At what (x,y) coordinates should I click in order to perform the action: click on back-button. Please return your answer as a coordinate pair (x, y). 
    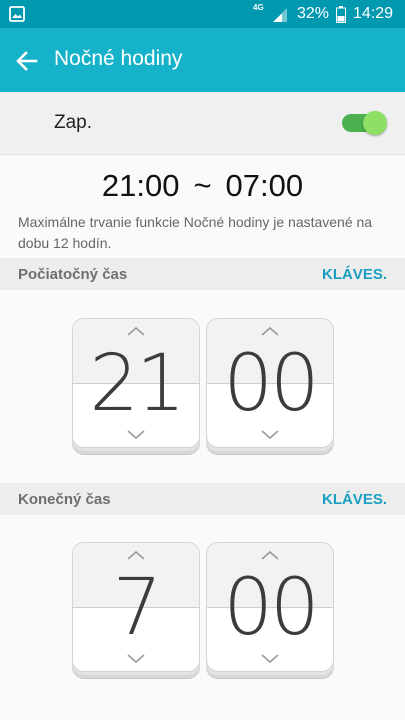
    Looking at the image, I should click on (27, 61).